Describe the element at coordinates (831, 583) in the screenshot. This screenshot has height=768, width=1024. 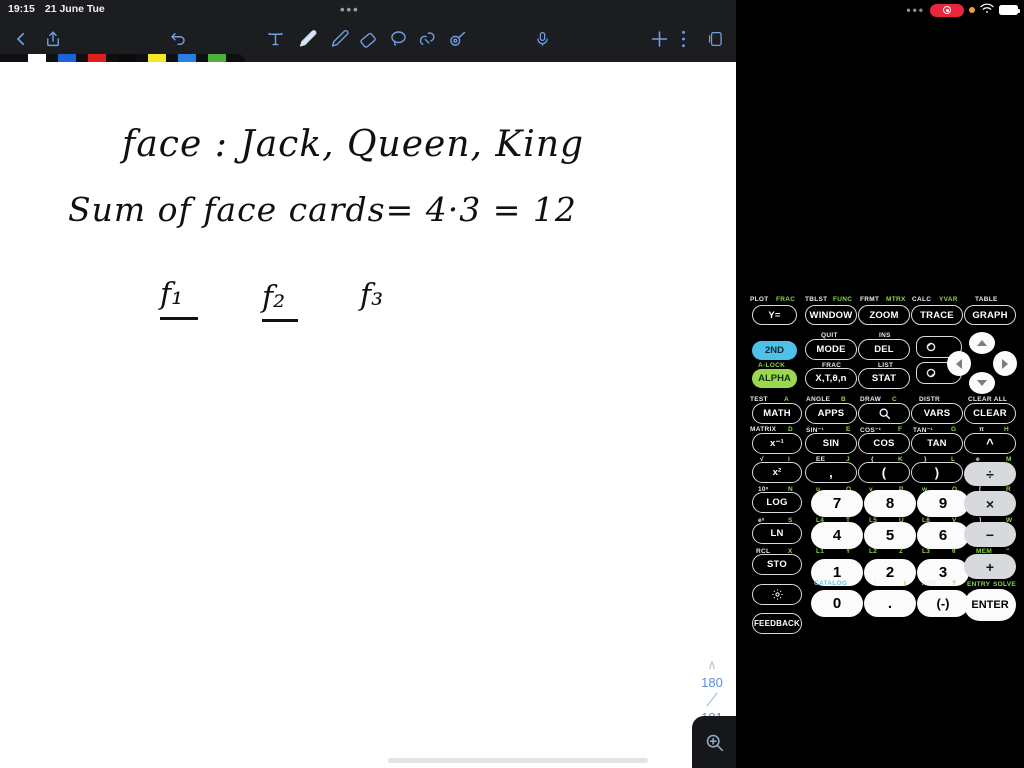
I see `sec-zero-catalog: CATALOG` at that location.